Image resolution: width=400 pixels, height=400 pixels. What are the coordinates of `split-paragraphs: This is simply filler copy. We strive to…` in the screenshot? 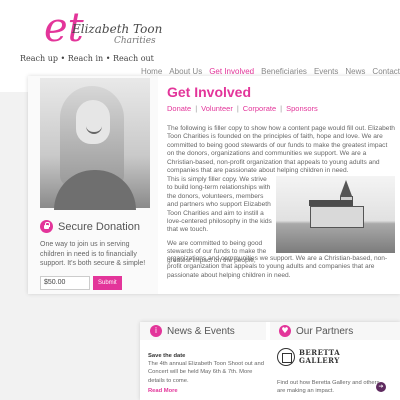 It's located at (219, 220).